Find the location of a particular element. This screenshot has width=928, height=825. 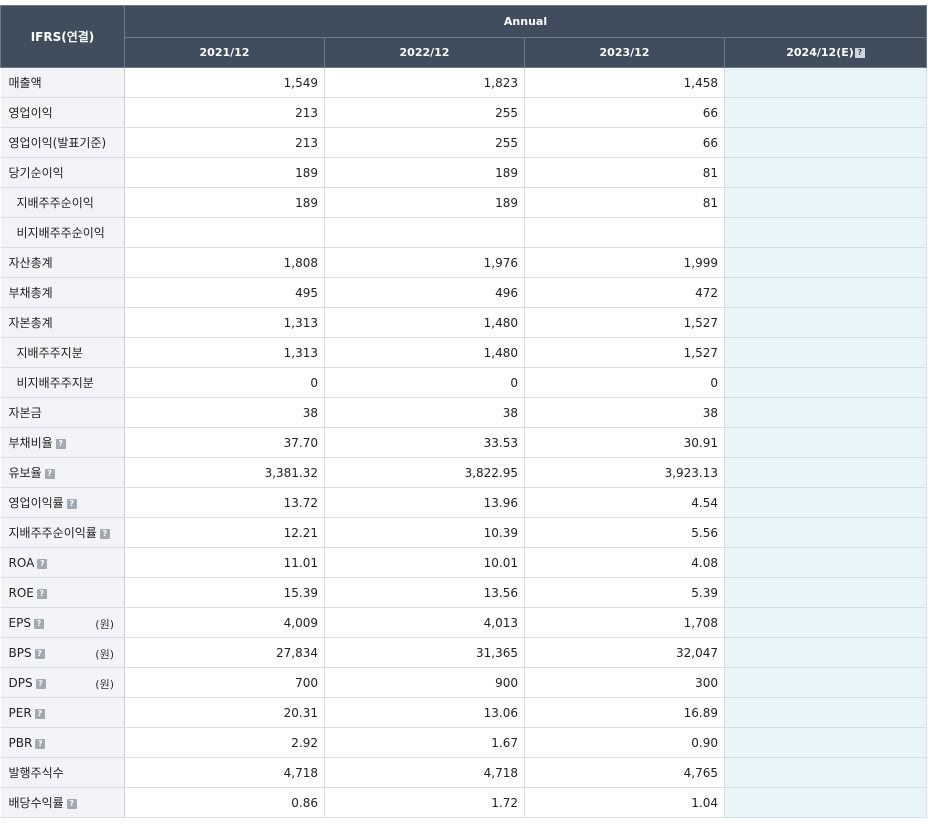

table-row: 발행주식수 4,718 4,718 4,765 is located at coordinates (464, 772).